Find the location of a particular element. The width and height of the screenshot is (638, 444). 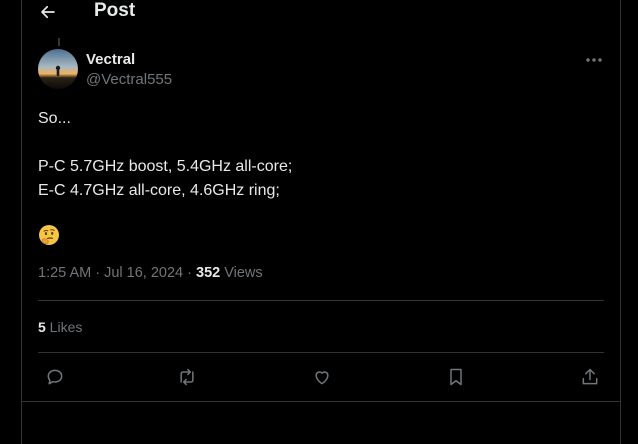

bookmark-button is located at coordinates (456, 377).